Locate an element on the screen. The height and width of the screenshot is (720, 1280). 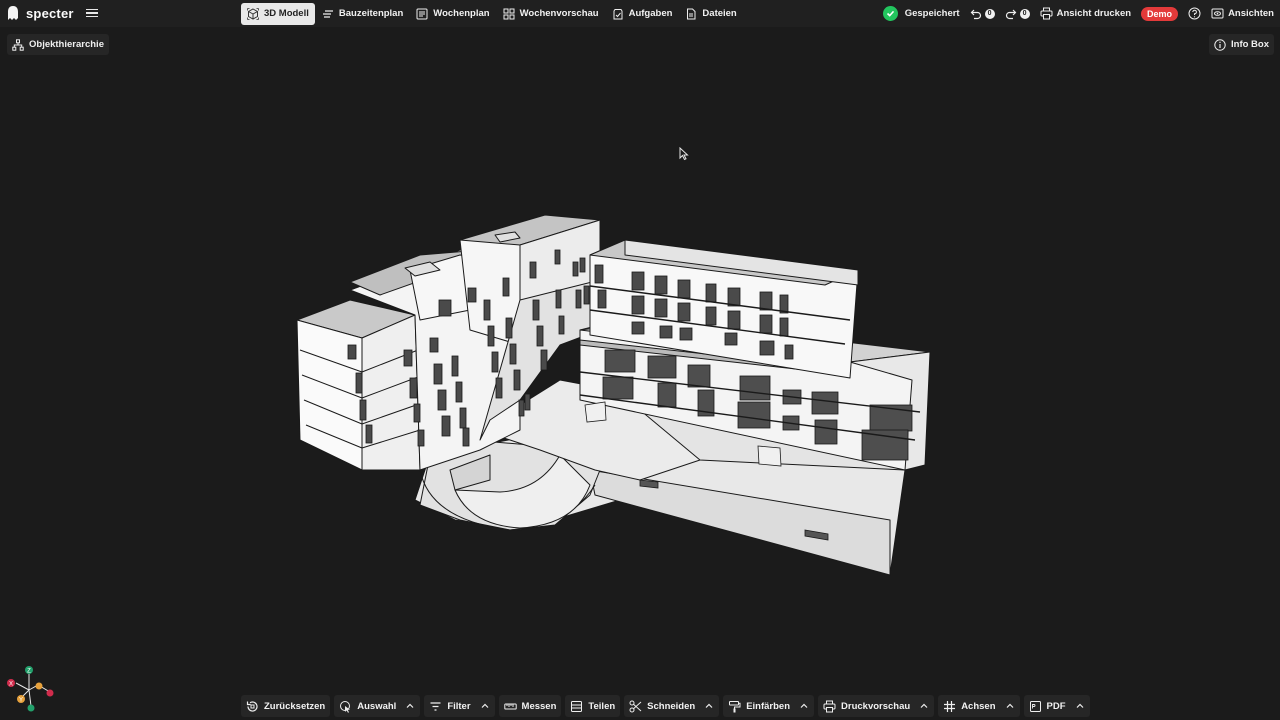
axes-button: Achsen is located at coordinates (979, 706).